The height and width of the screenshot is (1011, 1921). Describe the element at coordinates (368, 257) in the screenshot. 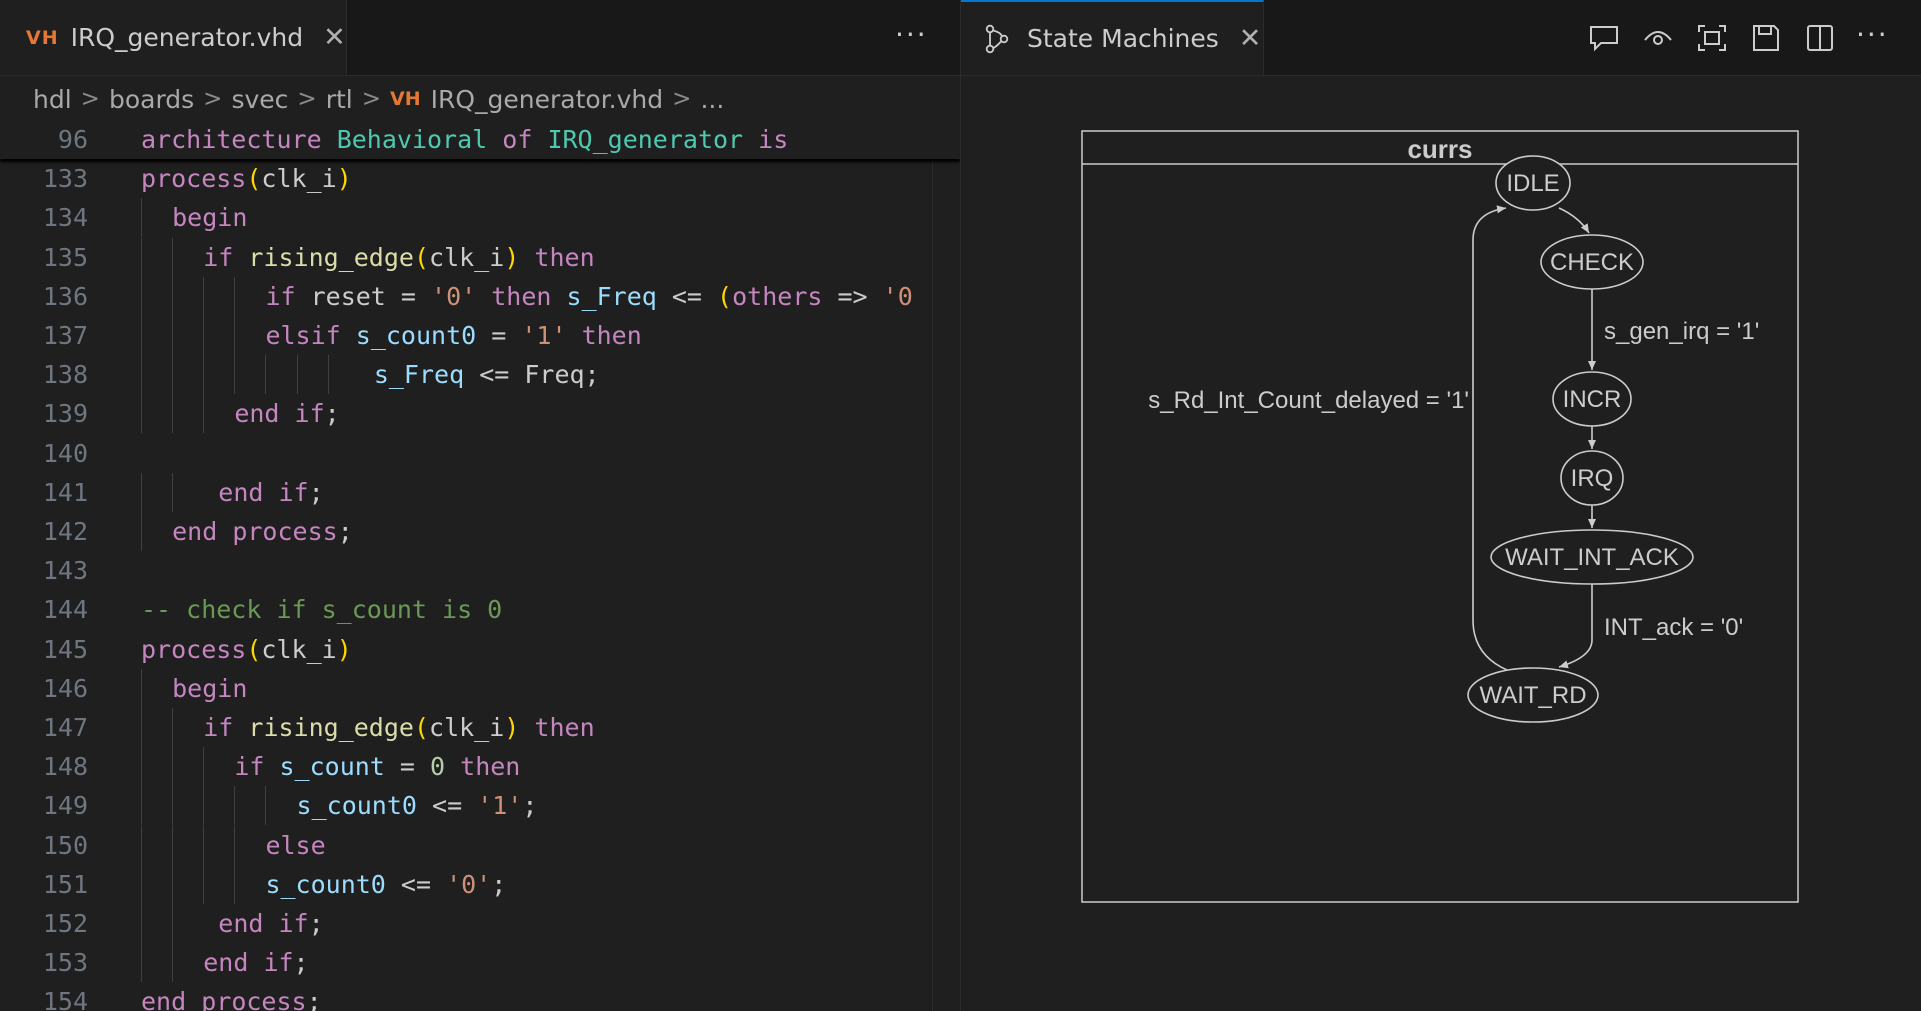

I see `code-text: if rising_edge(clk_i) then` at that location.